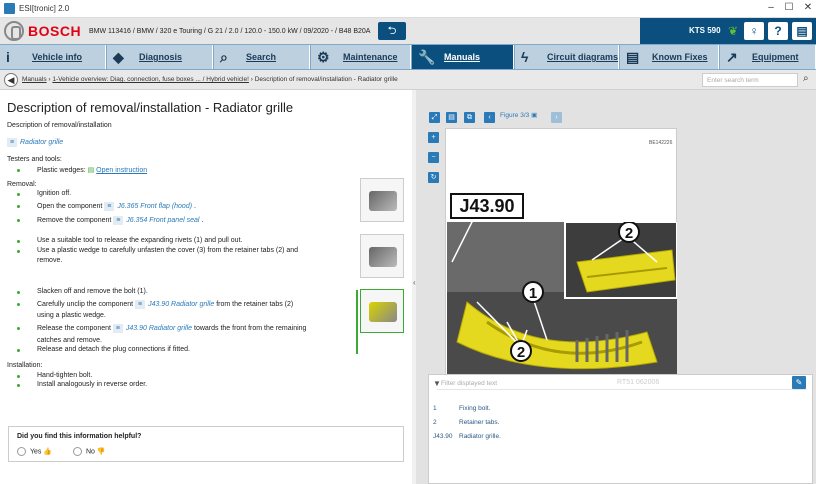 This screenshot has height=484, width=816. I want to click on pdf-icon: ▤, so click(91, 170).